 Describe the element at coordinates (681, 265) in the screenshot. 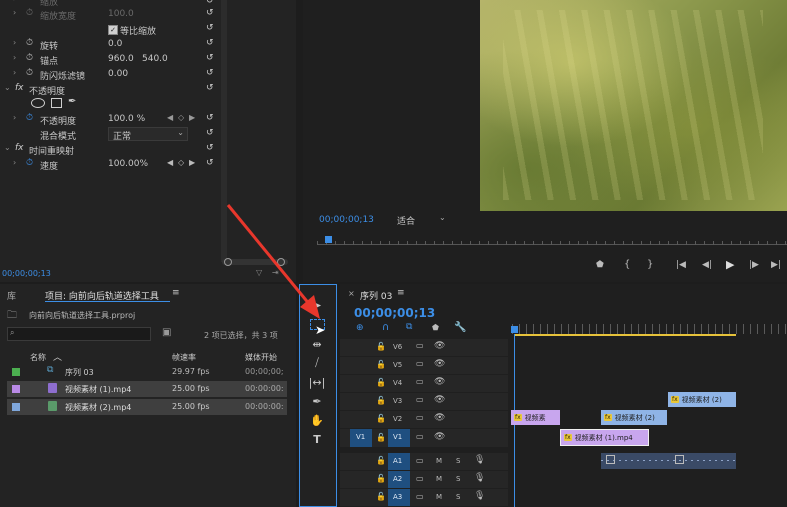

I see `go-to-in-icon: |◀` at that location.